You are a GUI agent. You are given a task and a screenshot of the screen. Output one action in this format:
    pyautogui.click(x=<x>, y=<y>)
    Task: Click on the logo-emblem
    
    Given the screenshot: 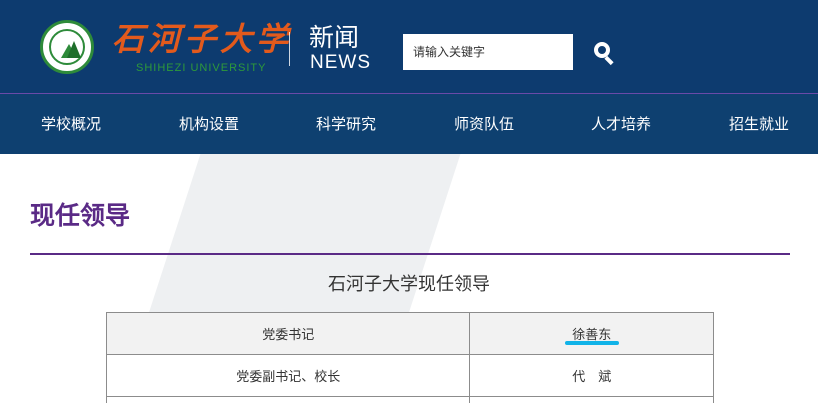 What is the action you would take?
    pyautogui.click(x=67, y=47)
    